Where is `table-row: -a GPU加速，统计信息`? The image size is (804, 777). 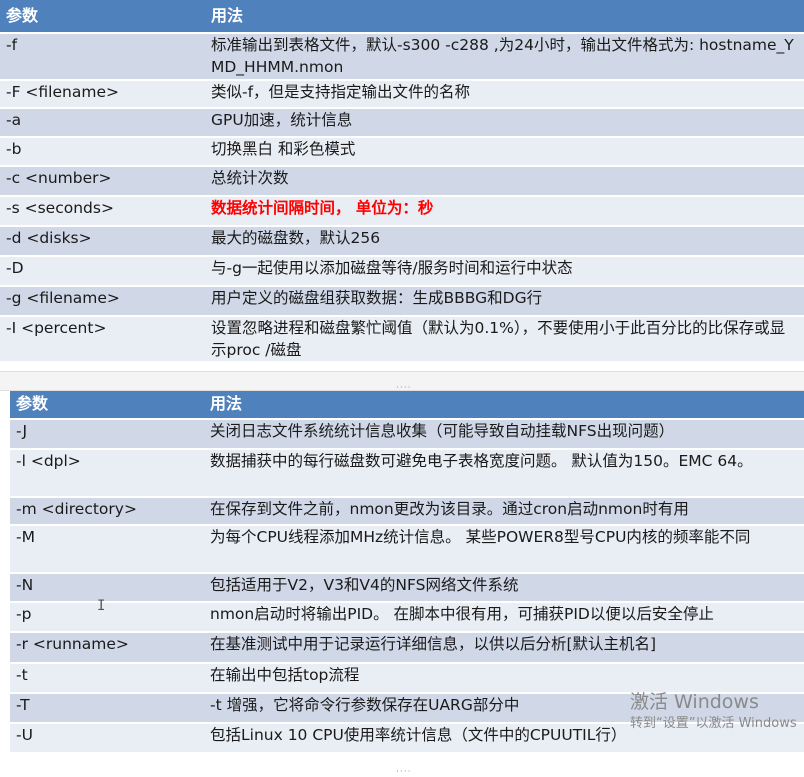
table-row: -a GPU加速，统计信息 is located at coordinates (402, 123).